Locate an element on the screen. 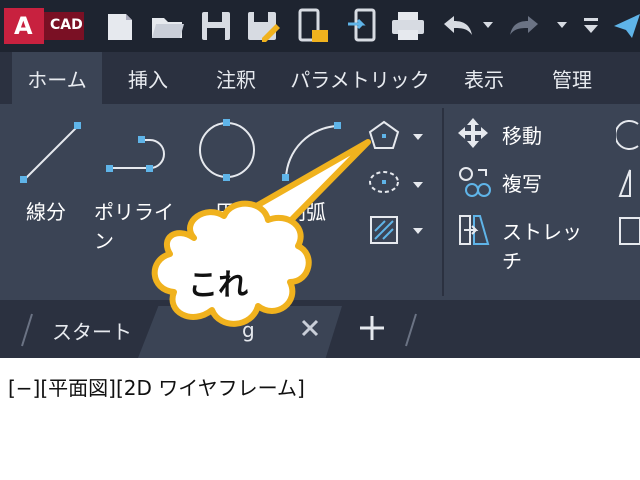 The width and height of the screenshot is (640, 480). line-icon is located at coordinates (50, 152).